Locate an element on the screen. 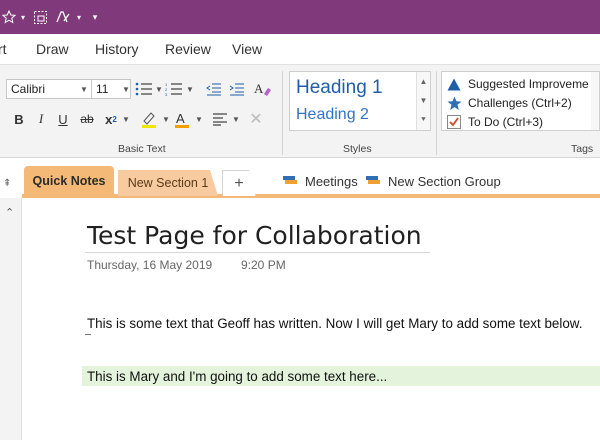 This screenshot has width=600, height=440. triangle-icon is located at coordinates (454, 84).